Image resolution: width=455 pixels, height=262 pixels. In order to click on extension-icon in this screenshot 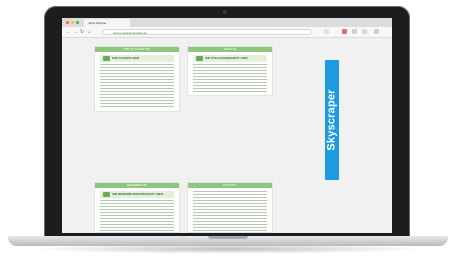, I will do `click(326, 31)`.